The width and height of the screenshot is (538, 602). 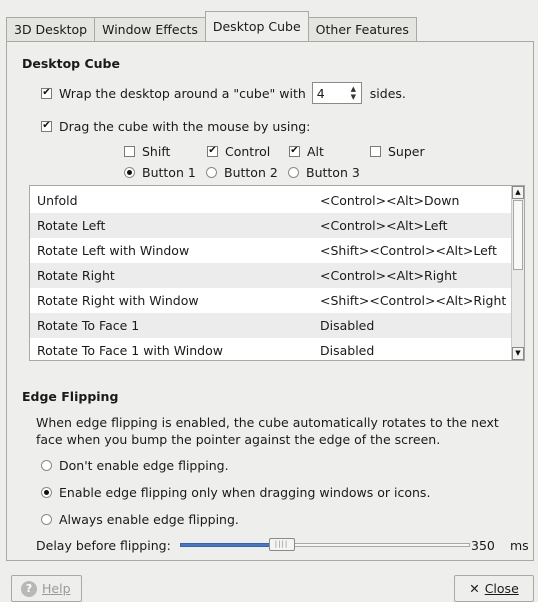 I want to click on alt-checkbox: ✔, so click(x=294, y=151).